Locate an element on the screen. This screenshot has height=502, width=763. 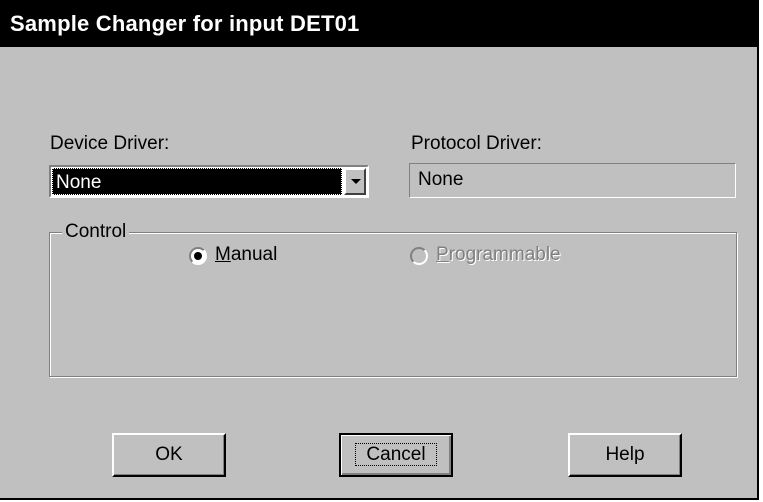
manual-access-key: M is located at coordinates (223, 254).